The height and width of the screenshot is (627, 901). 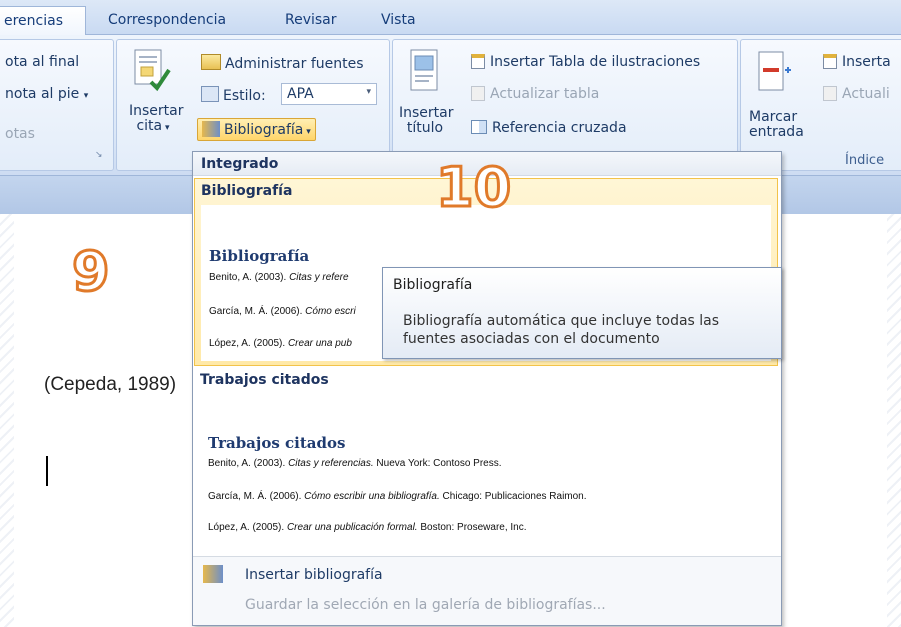 I want to click on table-of-figures-icon, so click(x=478, y=61).